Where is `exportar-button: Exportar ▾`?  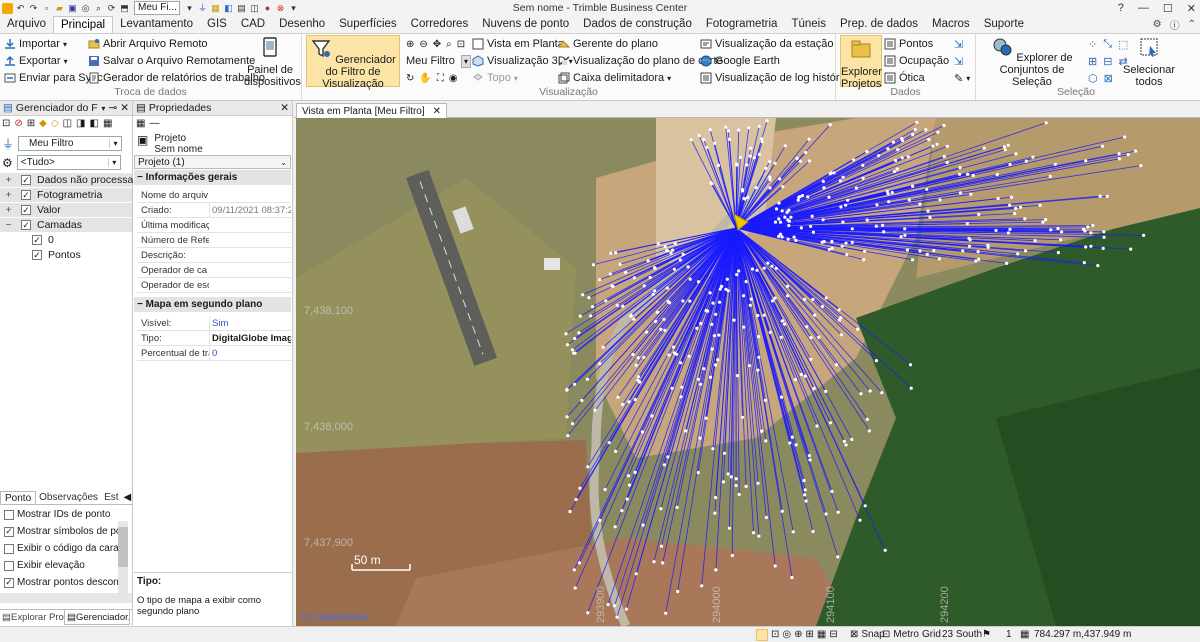
exportar-button: Exportar ▾ is located at coordinates (36, 61).